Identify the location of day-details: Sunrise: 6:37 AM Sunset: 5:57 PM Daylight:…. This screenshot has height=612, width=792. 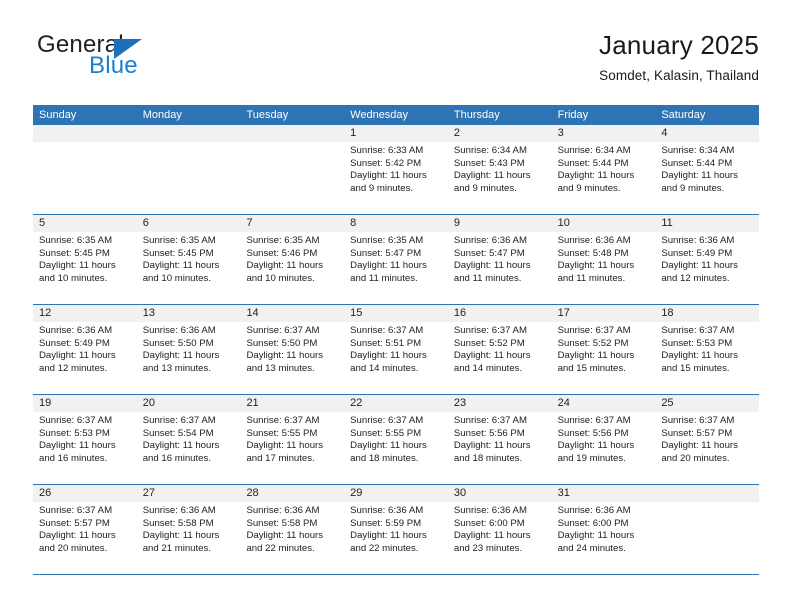
(85, 528).